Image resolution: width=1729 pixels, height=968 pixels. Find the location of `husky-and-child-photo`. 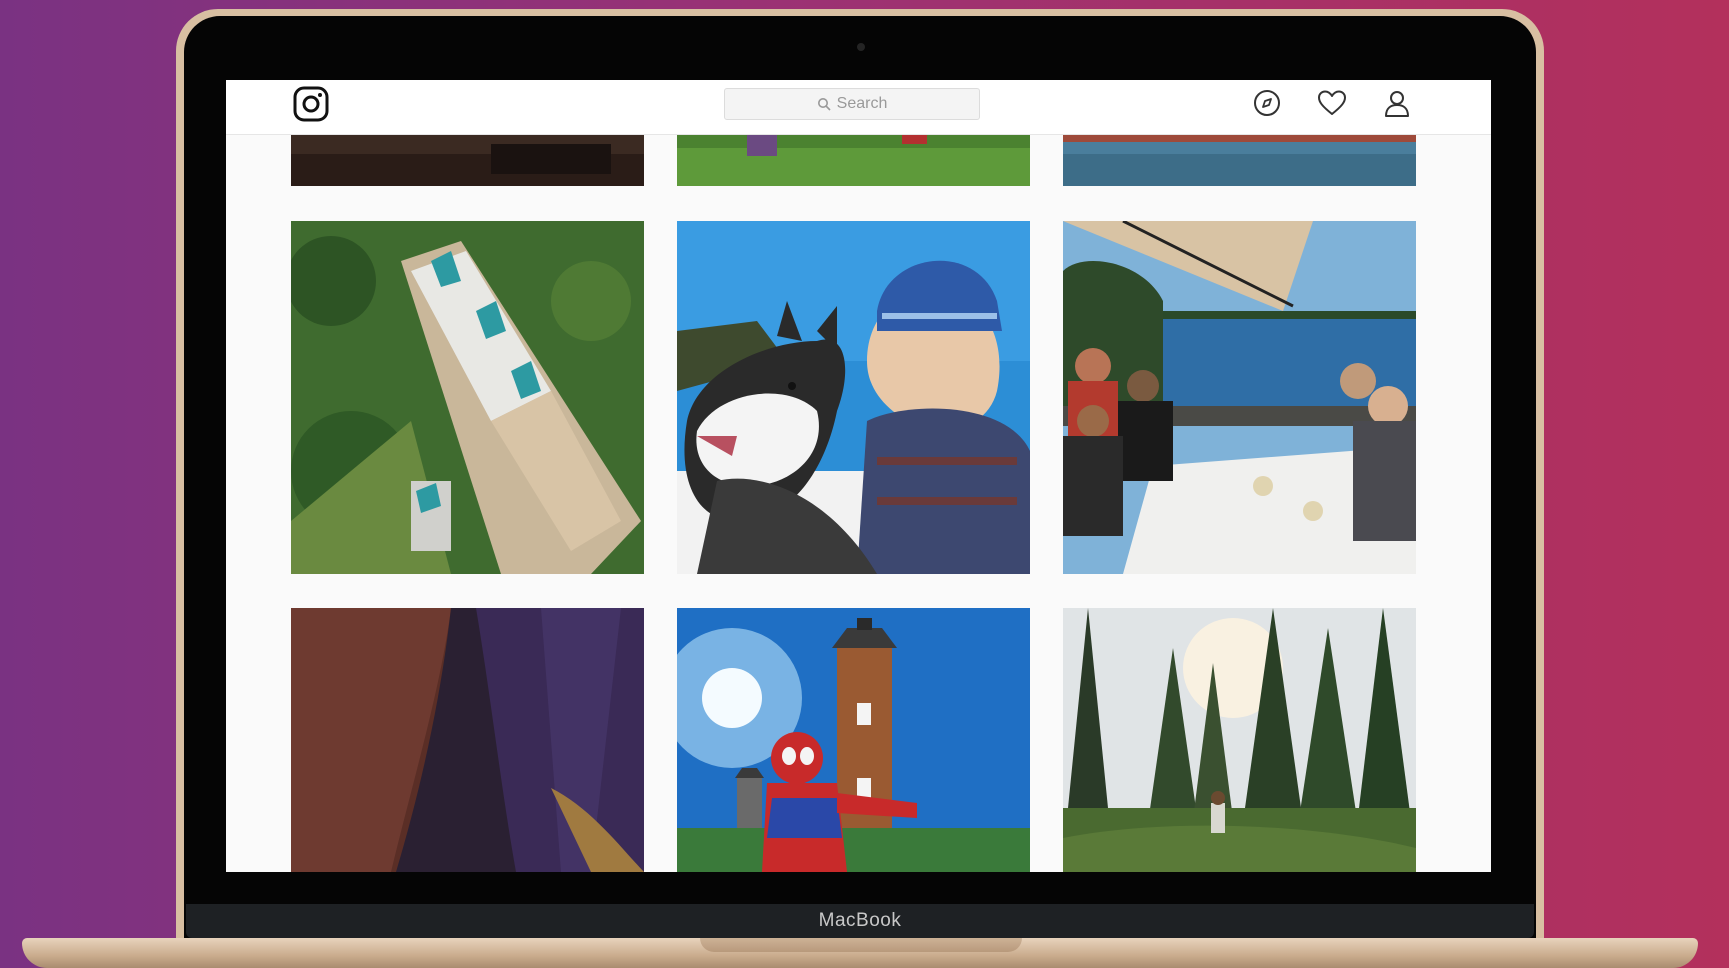

husky-and-child-photo is located at coordinates (853, 397).